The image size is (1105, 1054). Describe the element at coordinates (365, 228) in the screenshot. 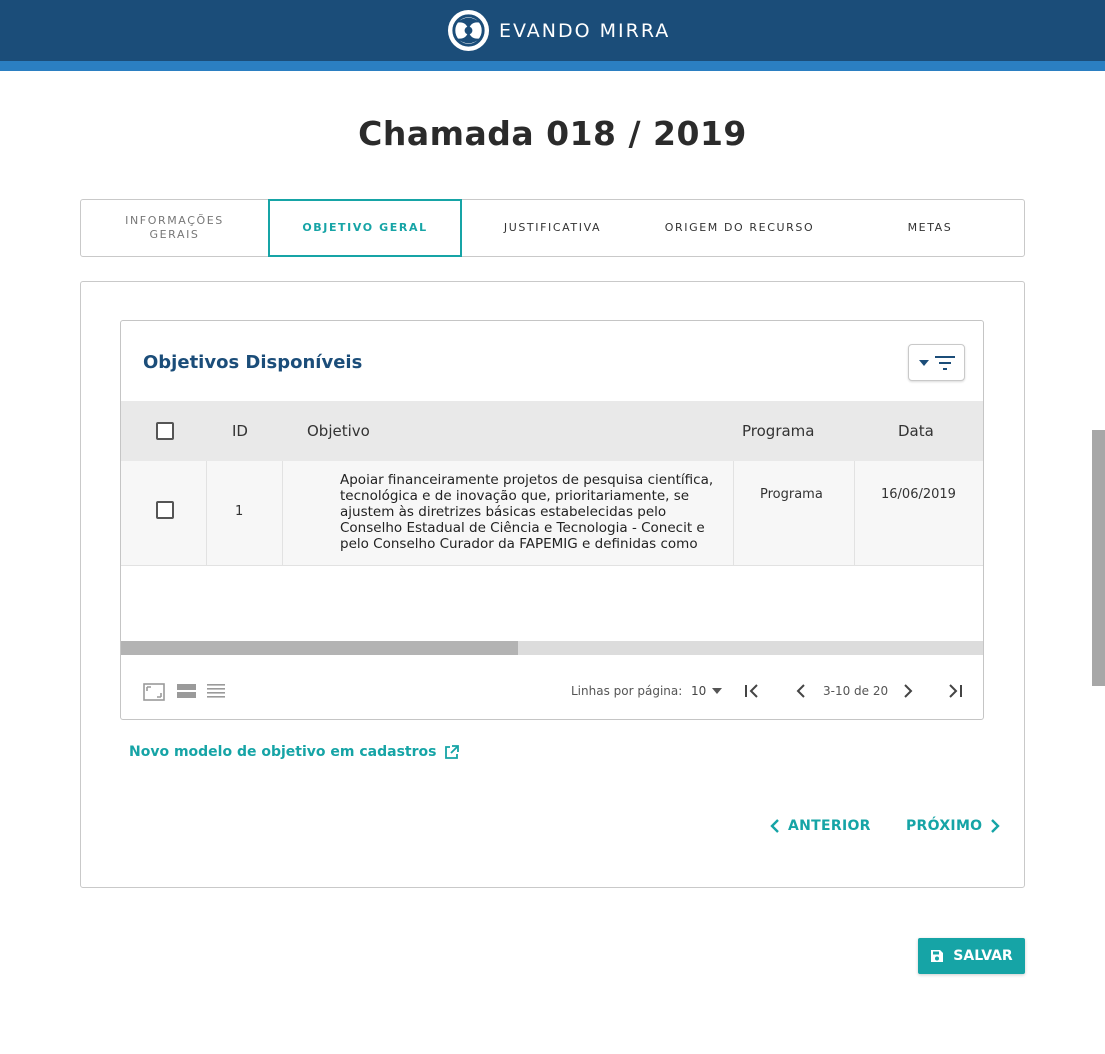

I see `tab-objetivo-geral: OBJETIVO GERAL` at that location.